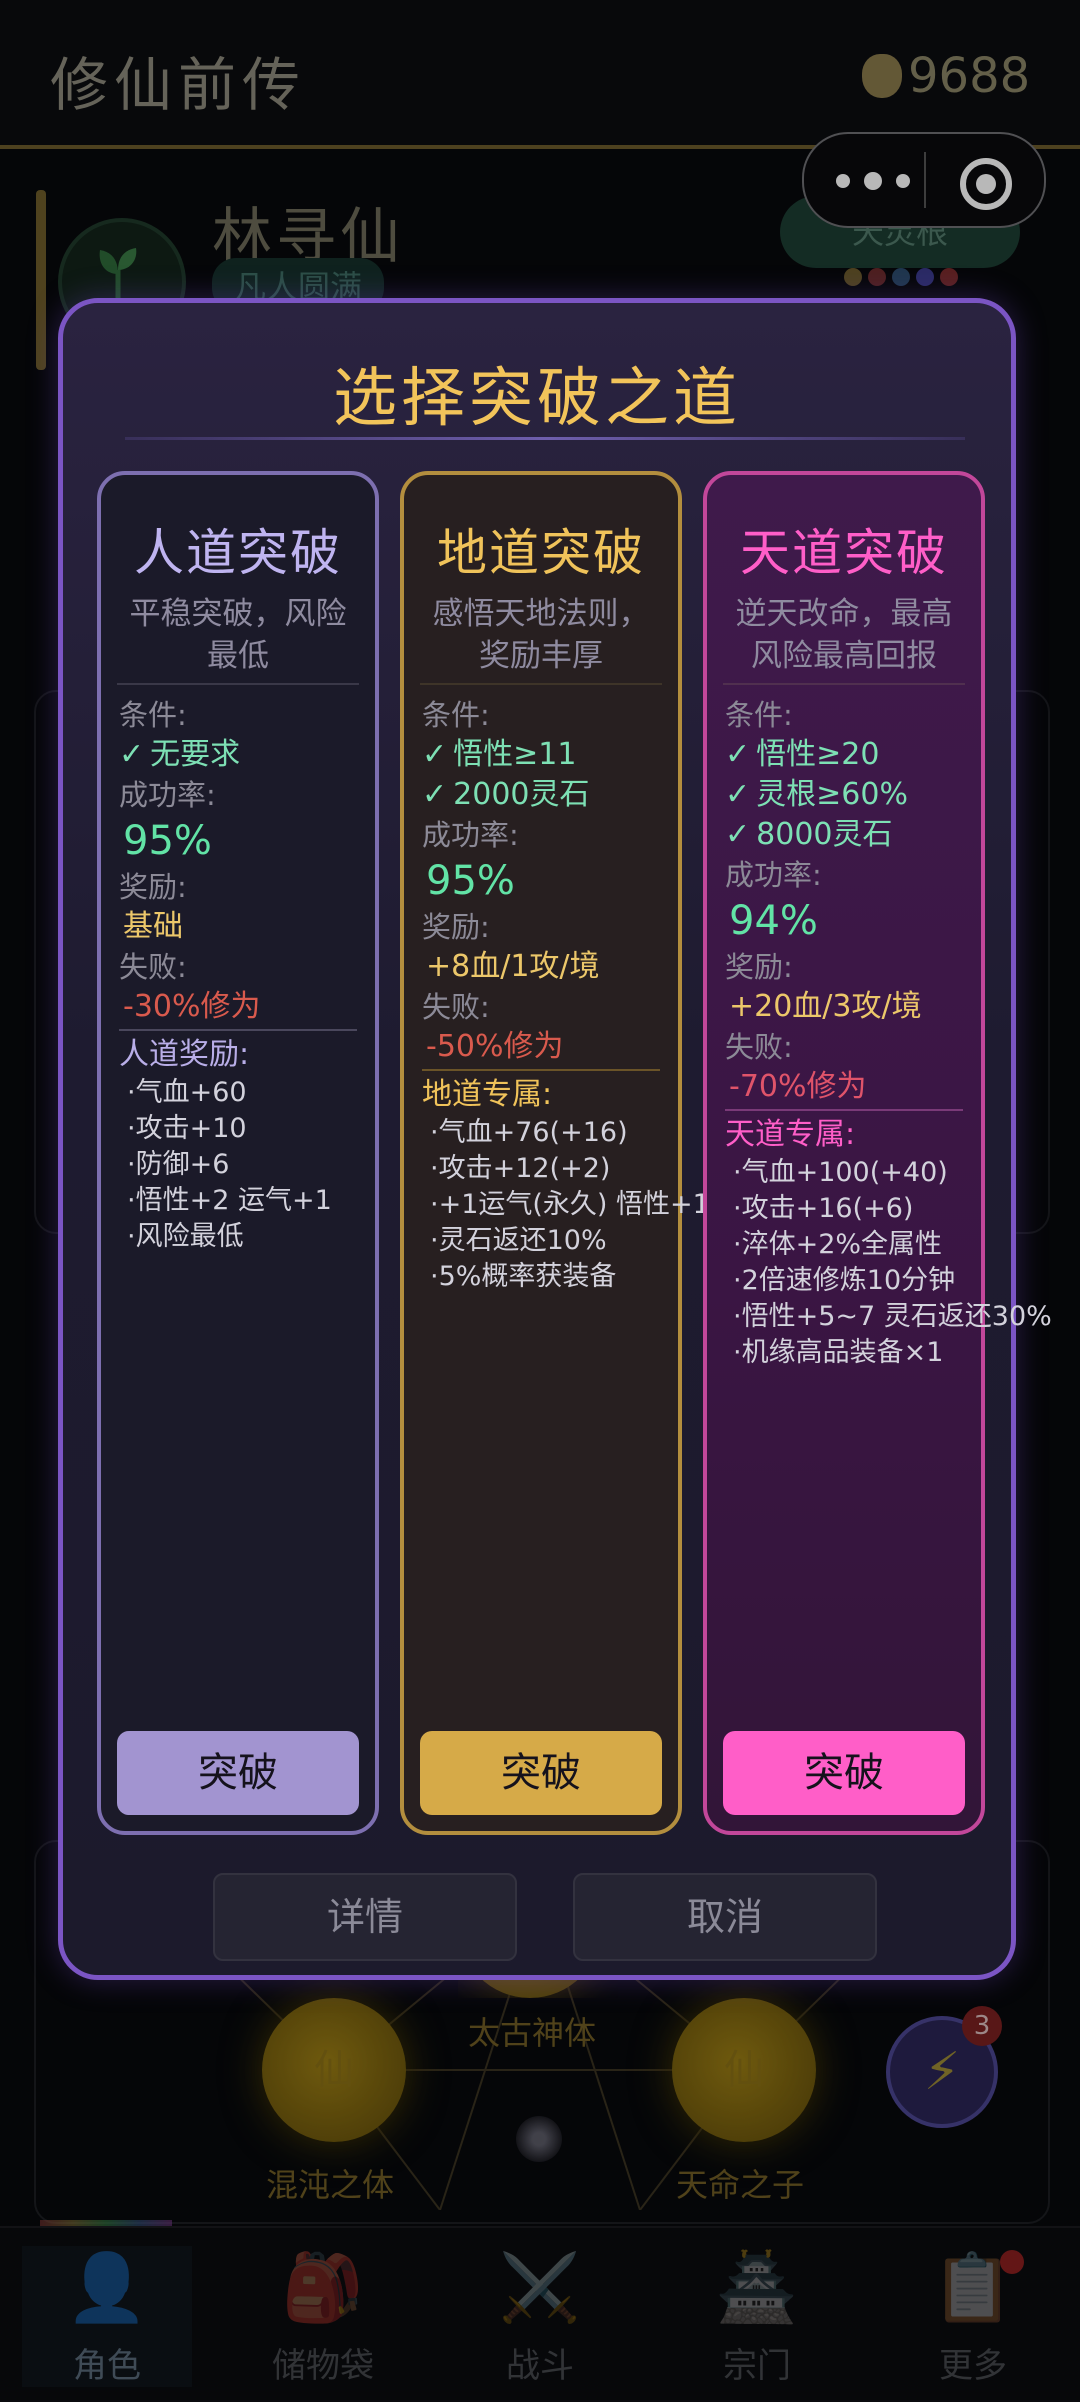  Describe the element at coordinates (838, 1244) in the screenshot. I see `bonus-item: ·淬体+2%全属性` at that location.